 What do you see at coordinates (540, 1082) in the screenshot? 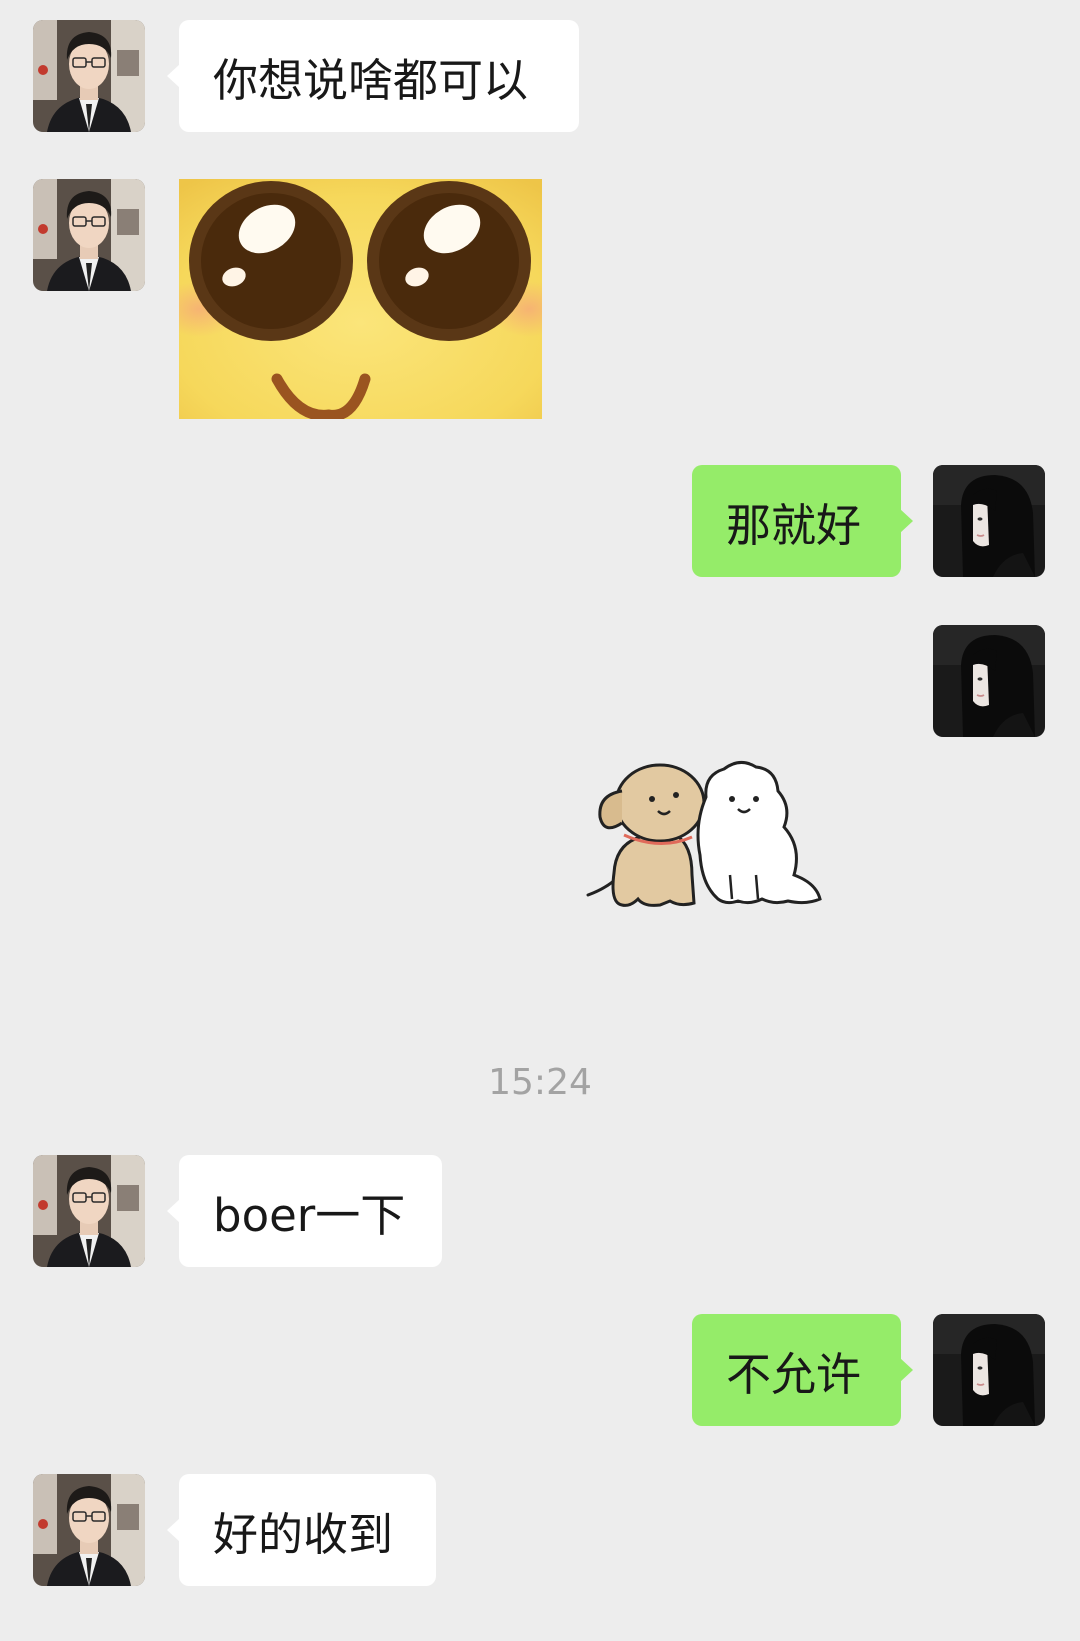
I see `chat-timestamp: 15:24` at bounding box center [540, 1082].